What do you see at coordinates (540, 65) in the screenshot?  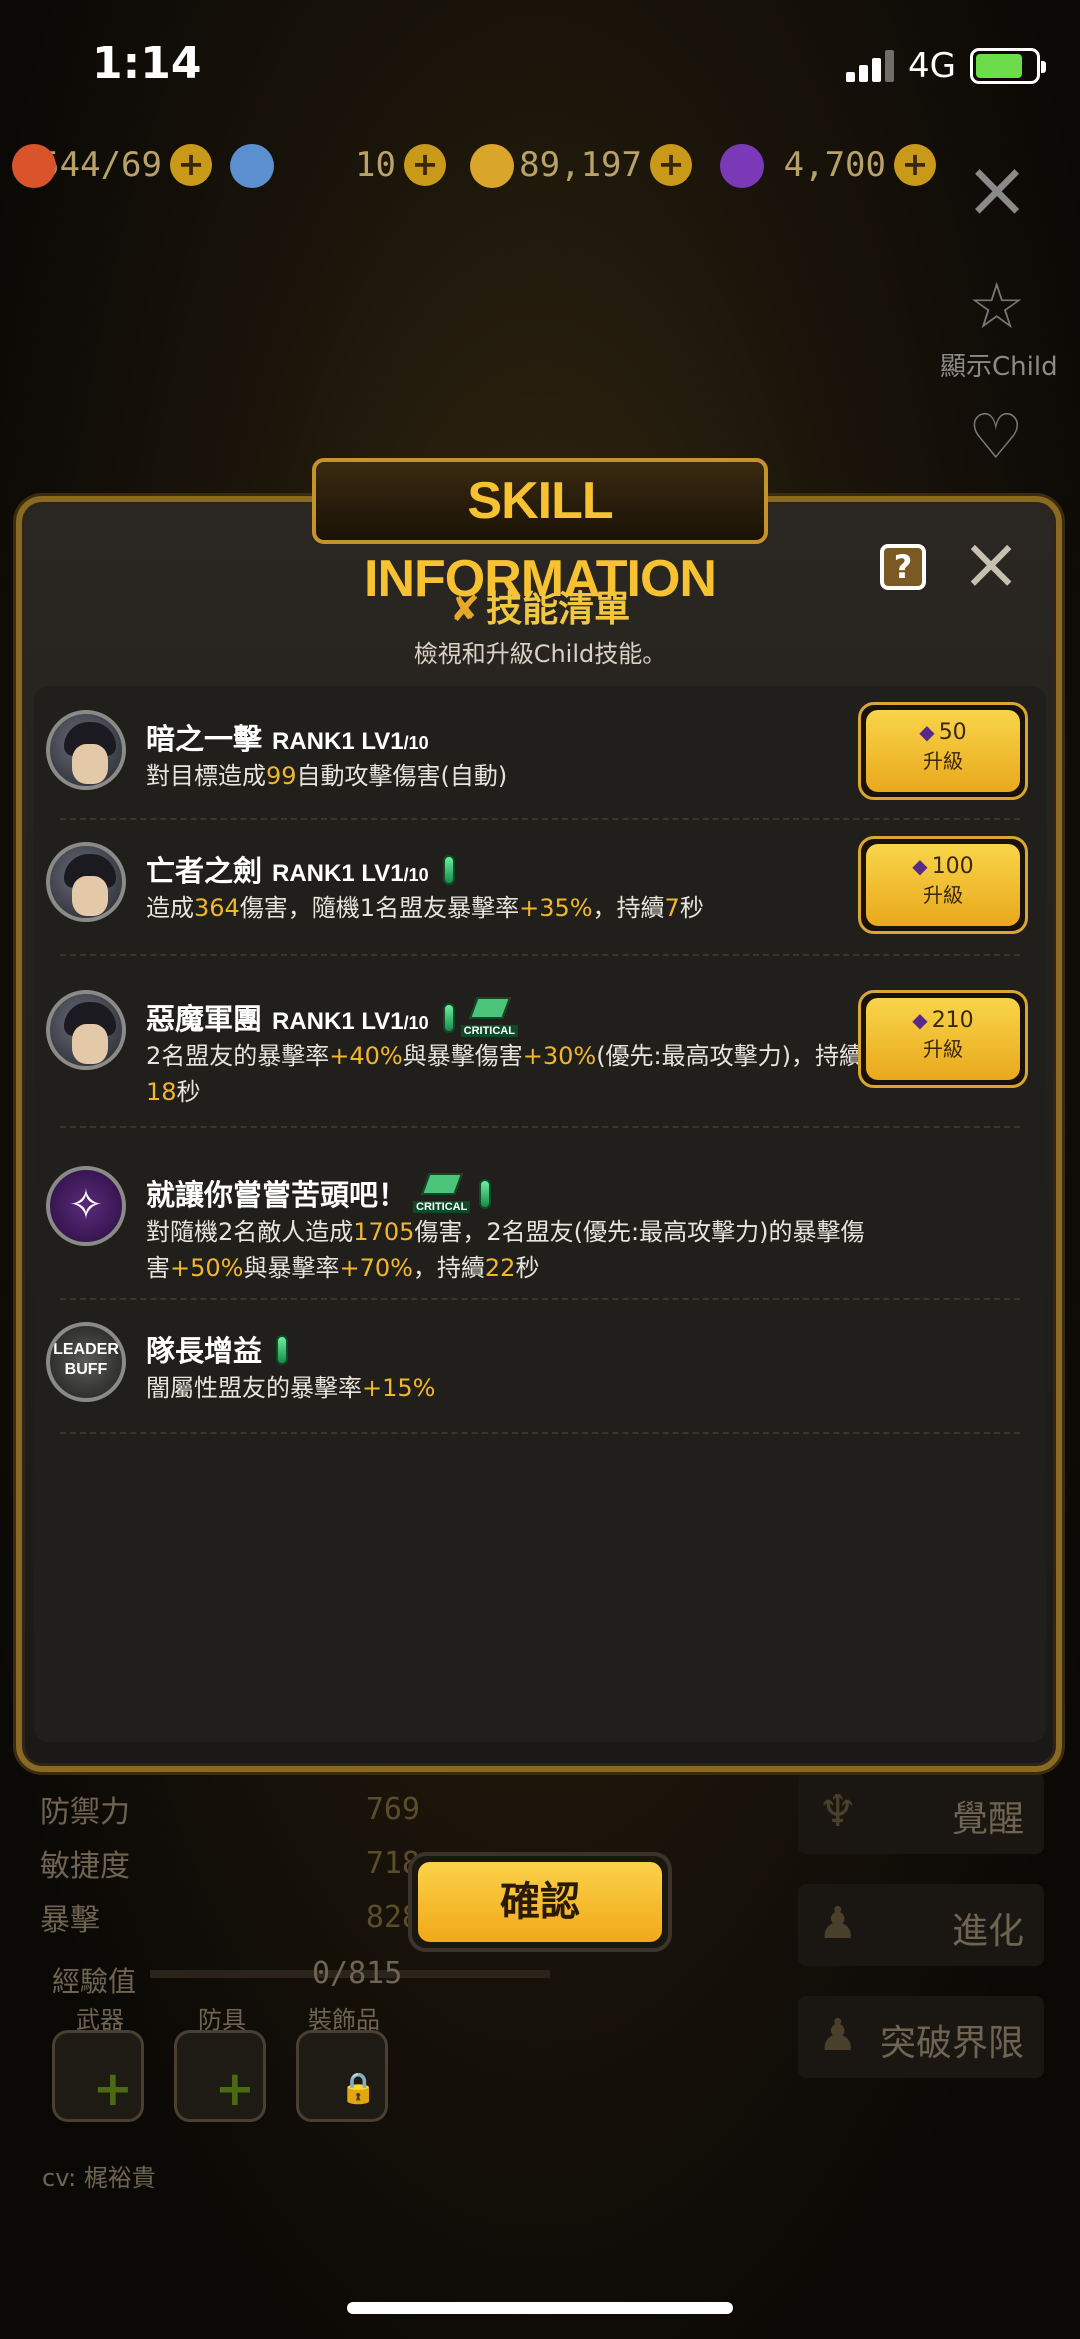 I see `status-bar: 1:14 4G` at bounding box center [540, 65].